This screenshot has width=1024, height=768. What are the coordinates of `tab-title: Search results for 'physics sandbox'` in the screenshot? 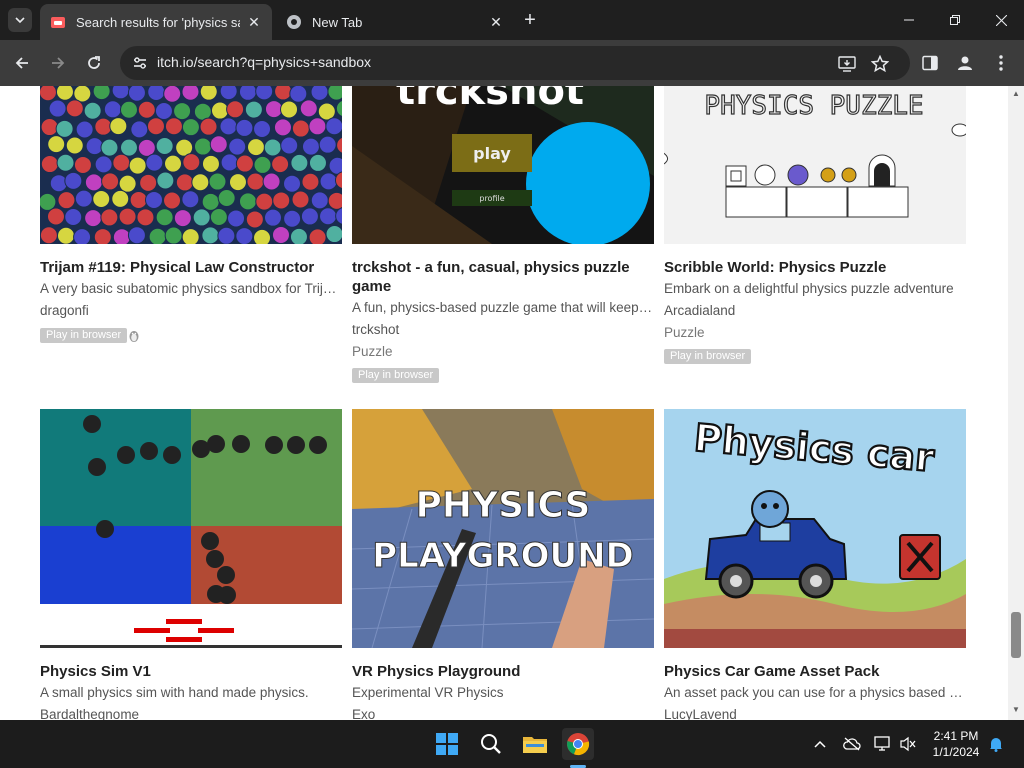 It's located at (158, 22).